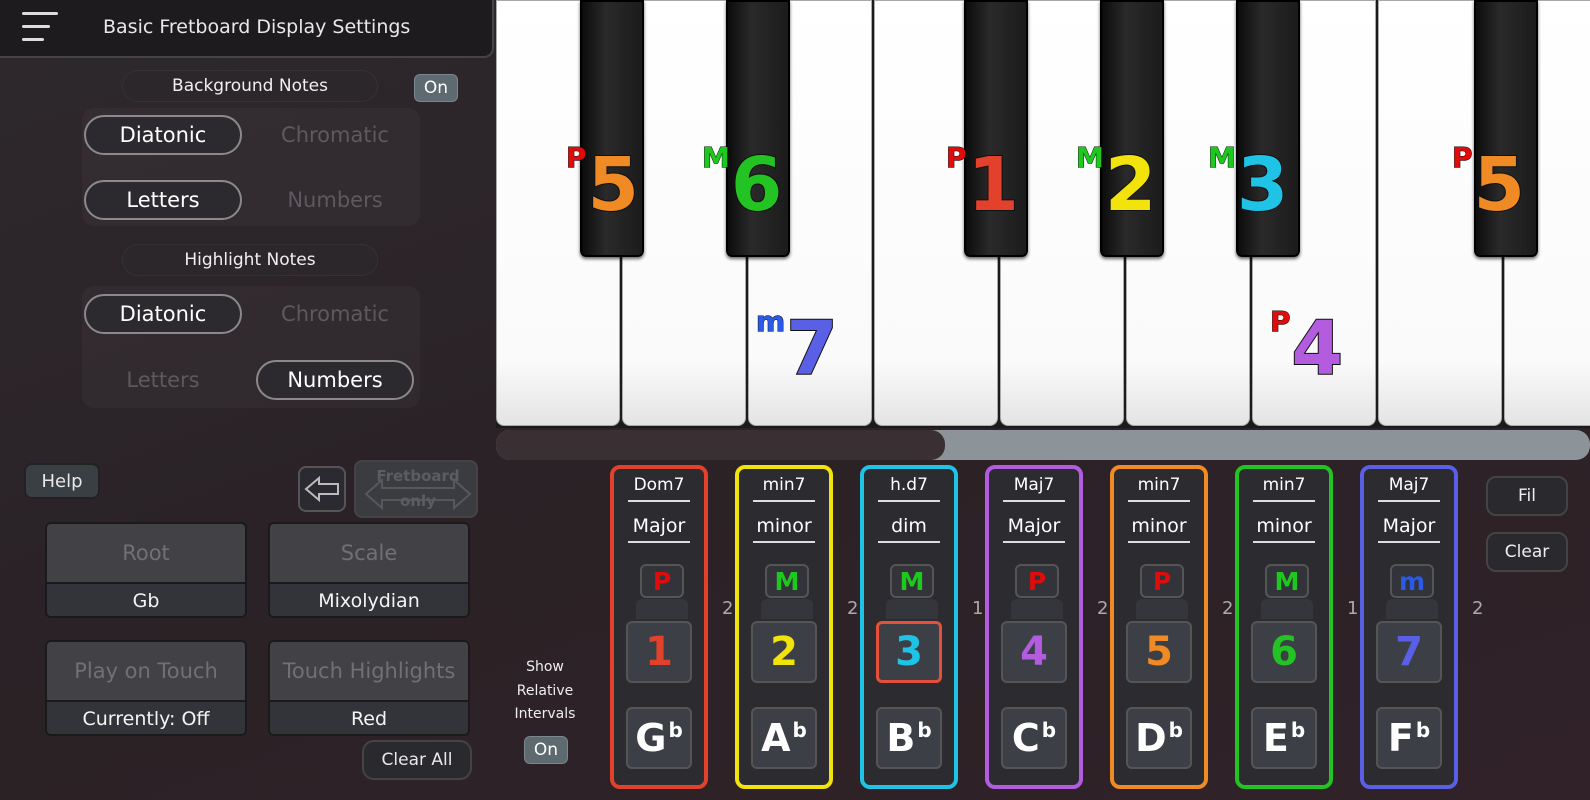 This screenshot has width=1590, height=800. I want to click on background-diatonic-button: Diatonic, so click(163, 135).